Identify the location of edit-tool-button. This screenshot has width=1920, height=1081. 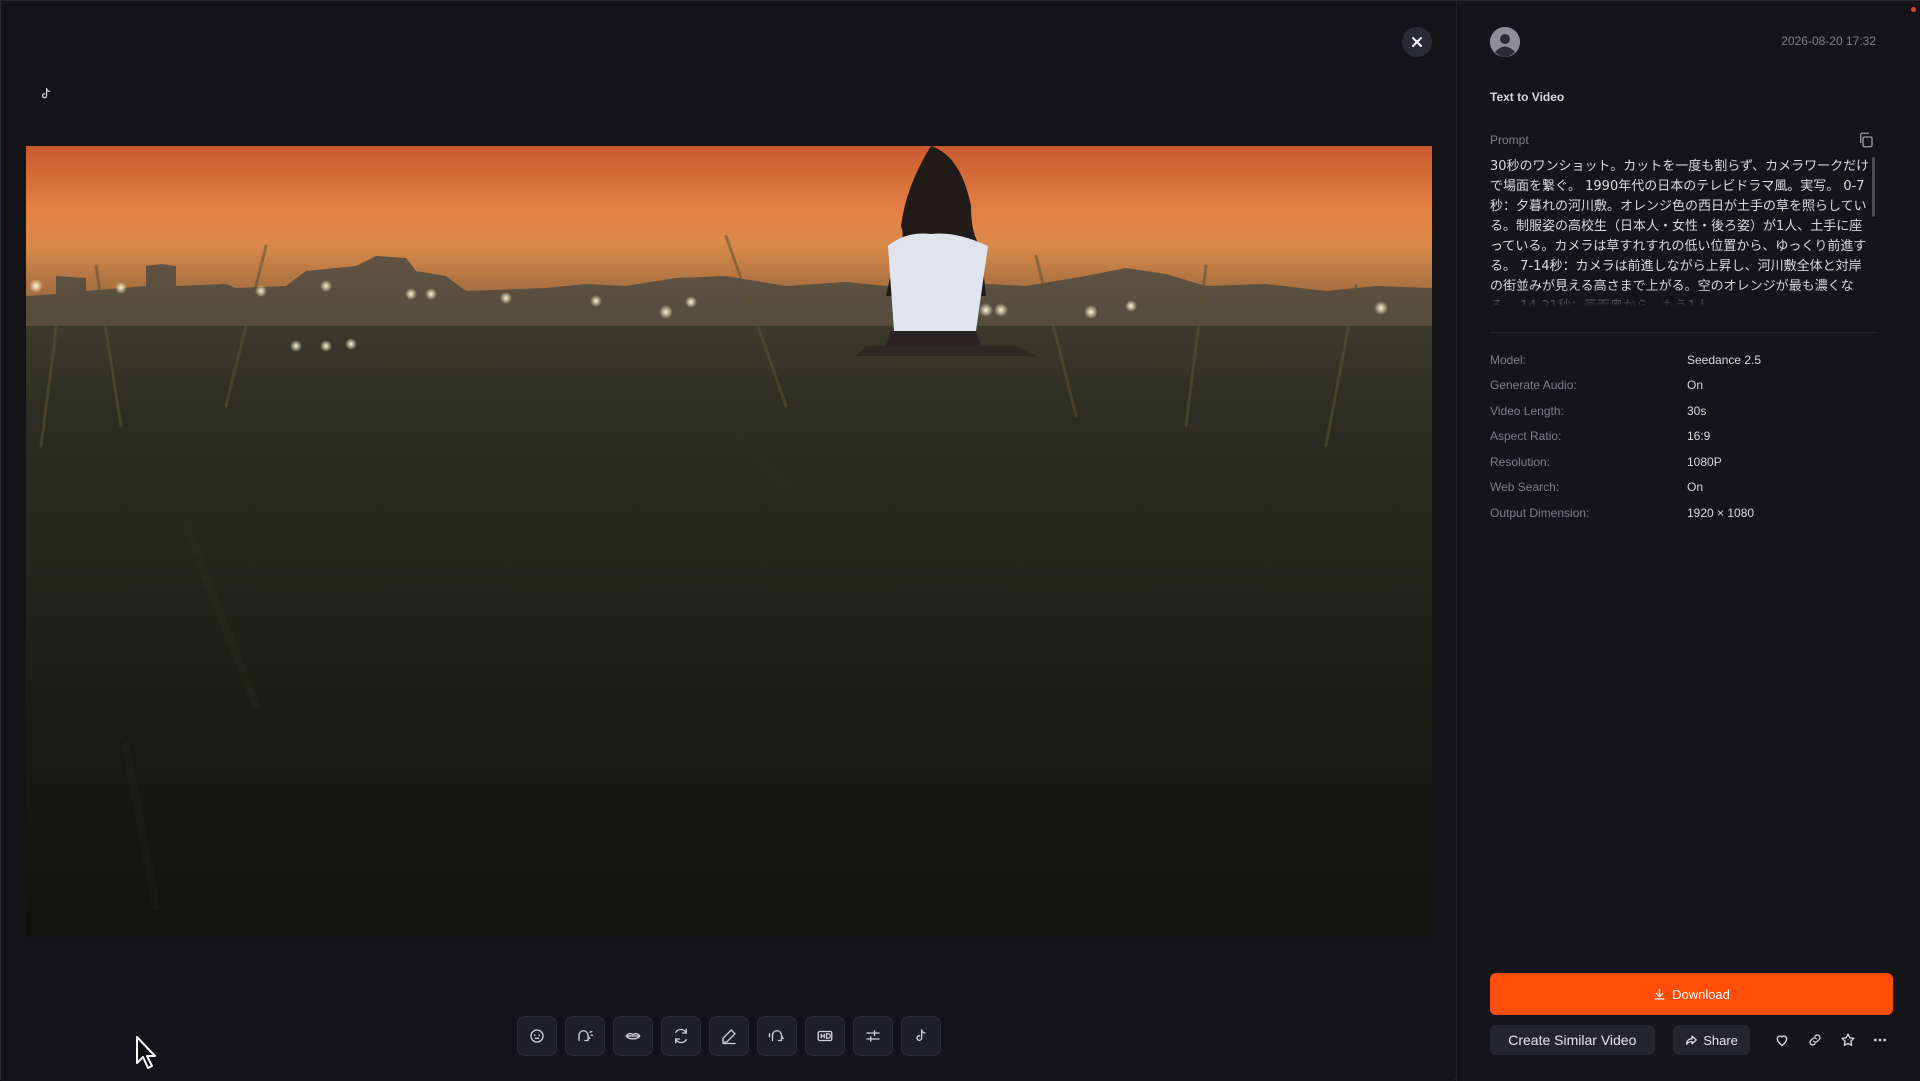
(729, 1036).